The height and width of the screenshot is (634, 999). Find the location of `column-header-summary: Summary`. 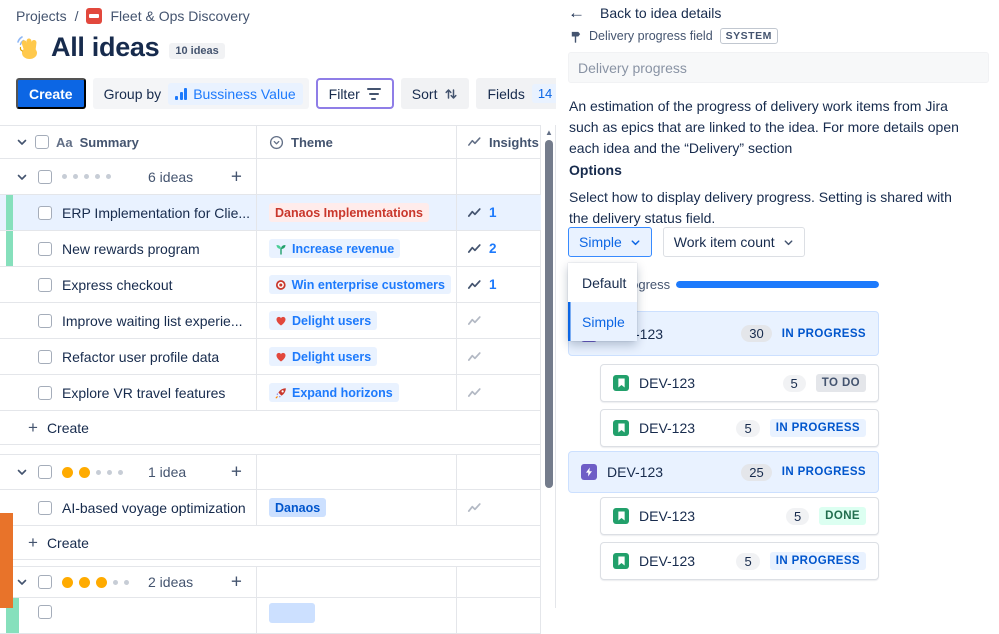

column-header-summary: Summary is located at coordinates (109, 142).